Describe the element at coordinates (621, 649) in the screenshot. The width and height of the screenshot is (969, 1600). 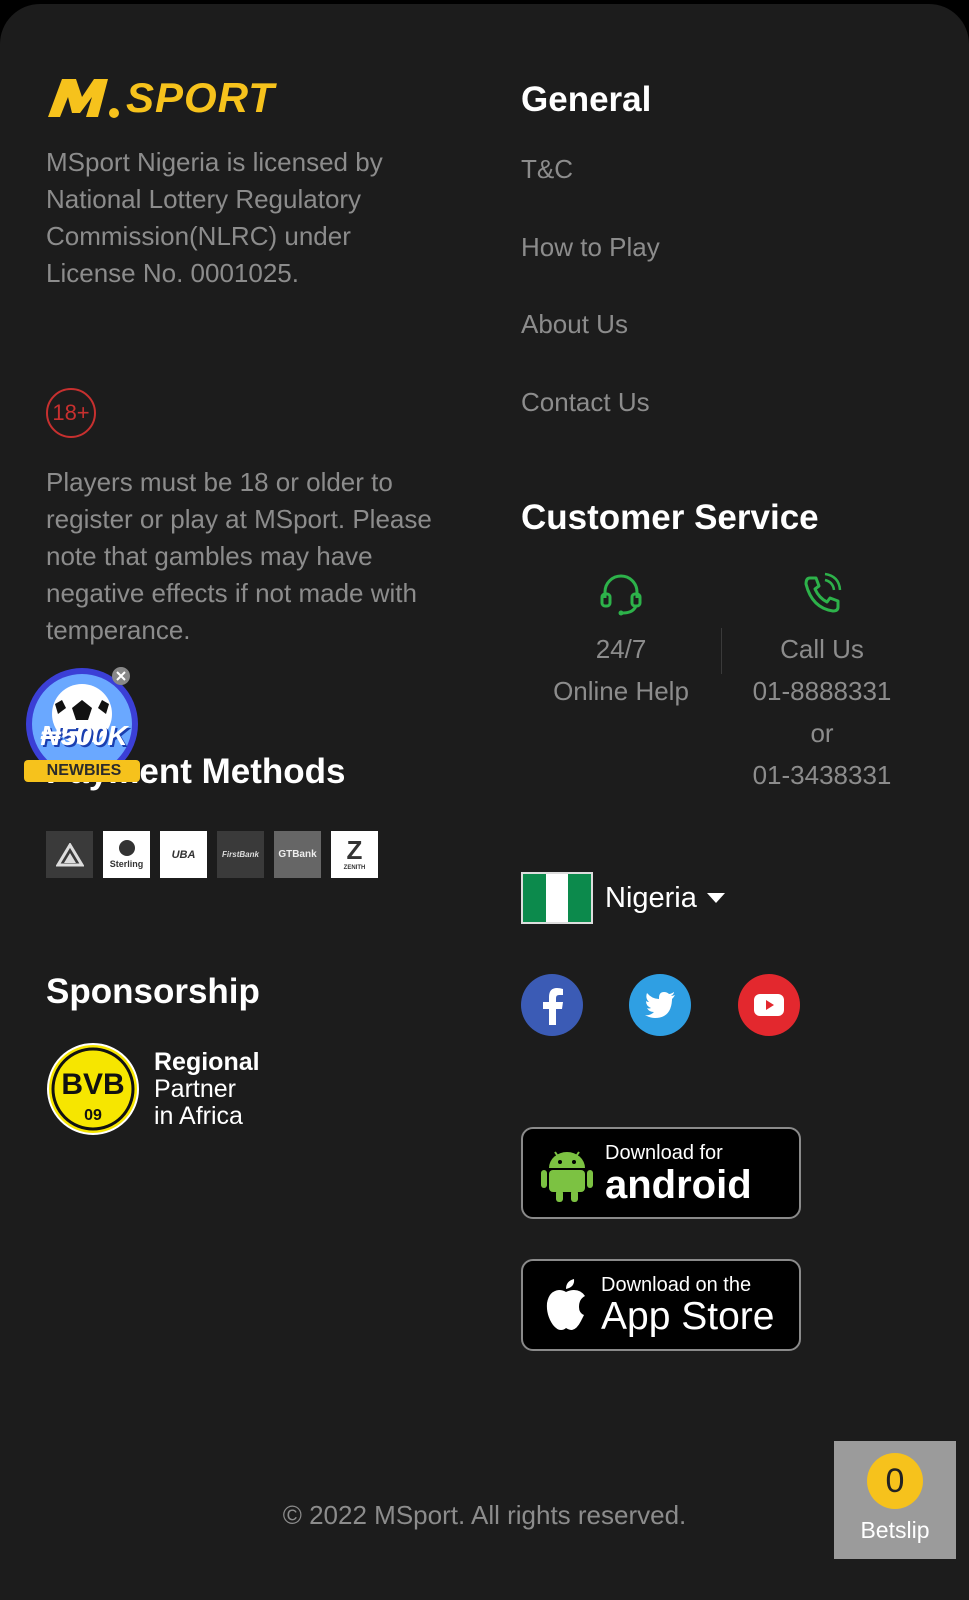
I see `online-help-hours: 24/7` at that location.